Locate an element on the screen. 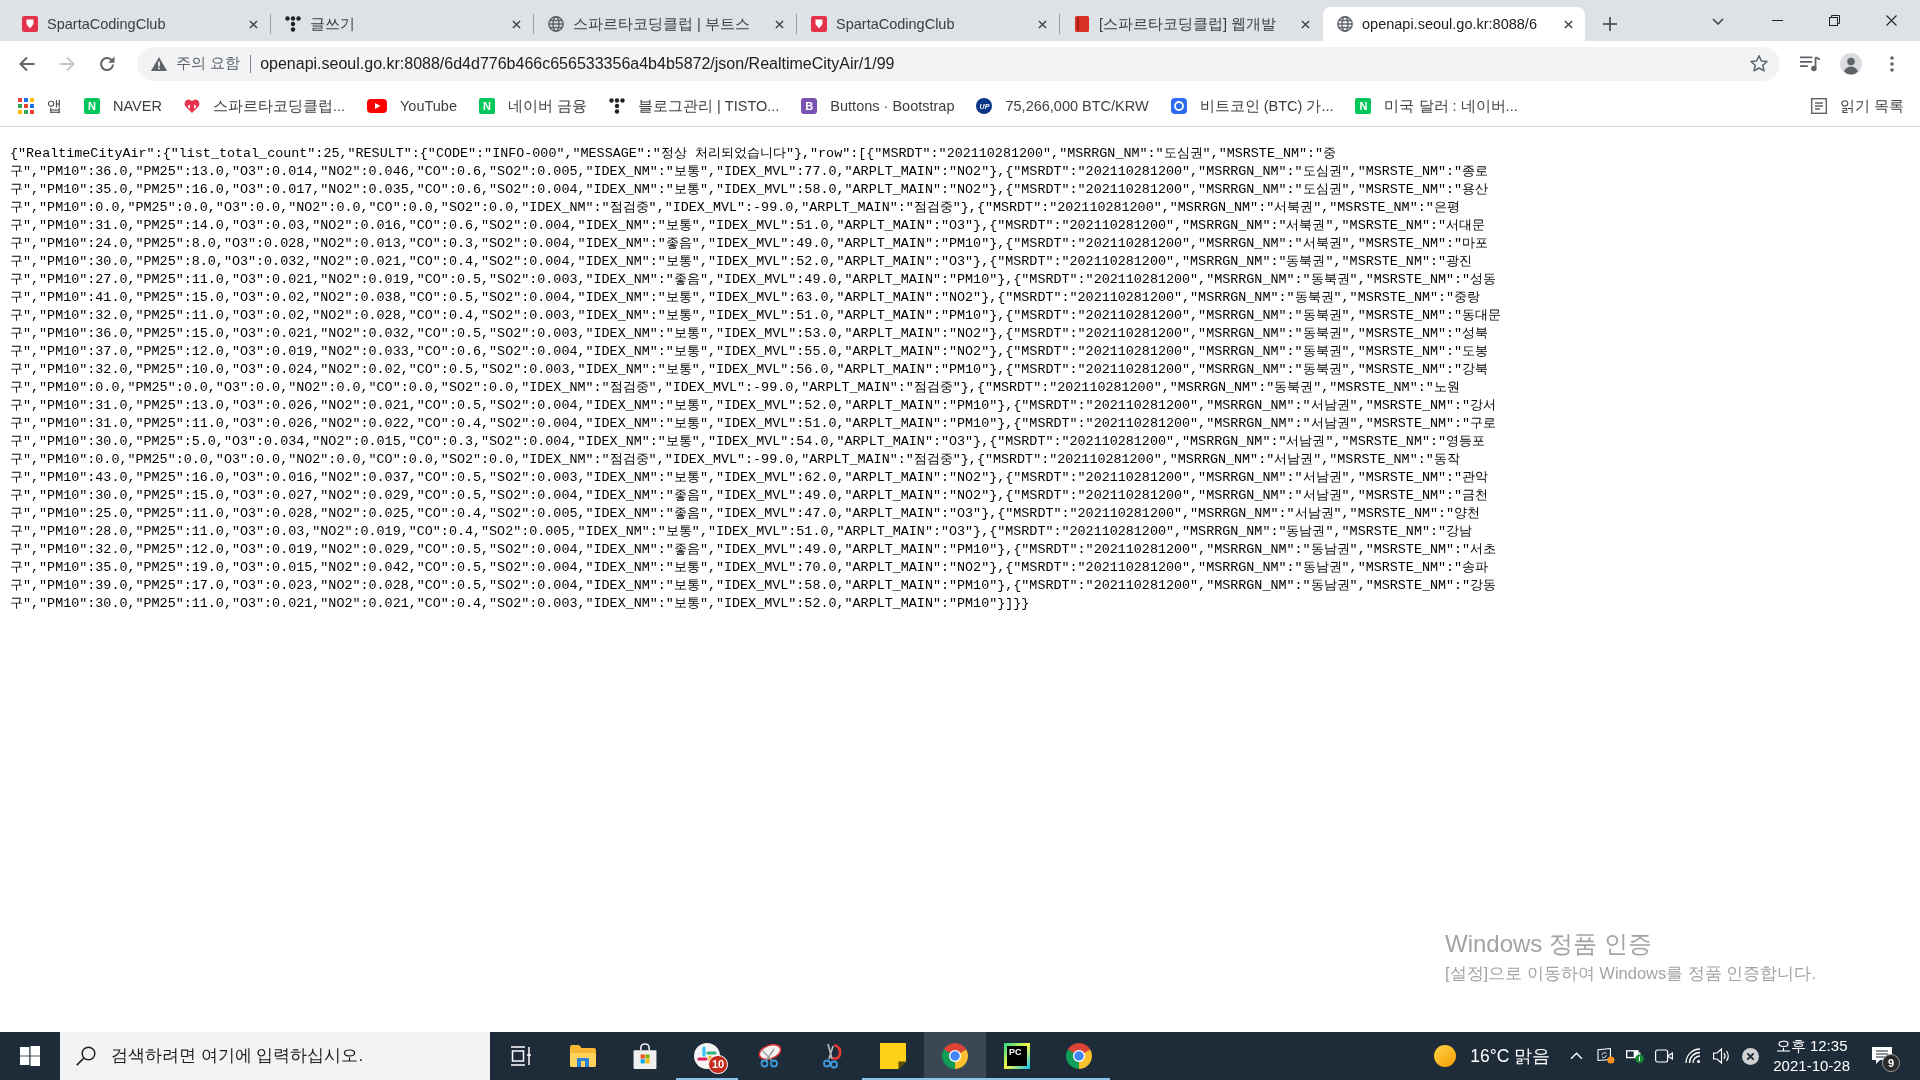  sun-icon is located at coordinates (1445, 1056).